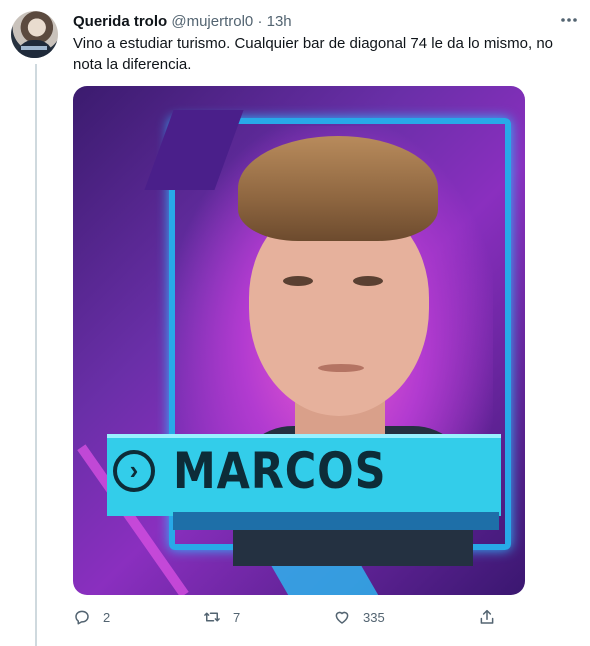 The width and height of the screenshot is (590, 646). Describe the element at coordinates (107, 617) in the screenshot. I see `reply-count: 2` at that location.